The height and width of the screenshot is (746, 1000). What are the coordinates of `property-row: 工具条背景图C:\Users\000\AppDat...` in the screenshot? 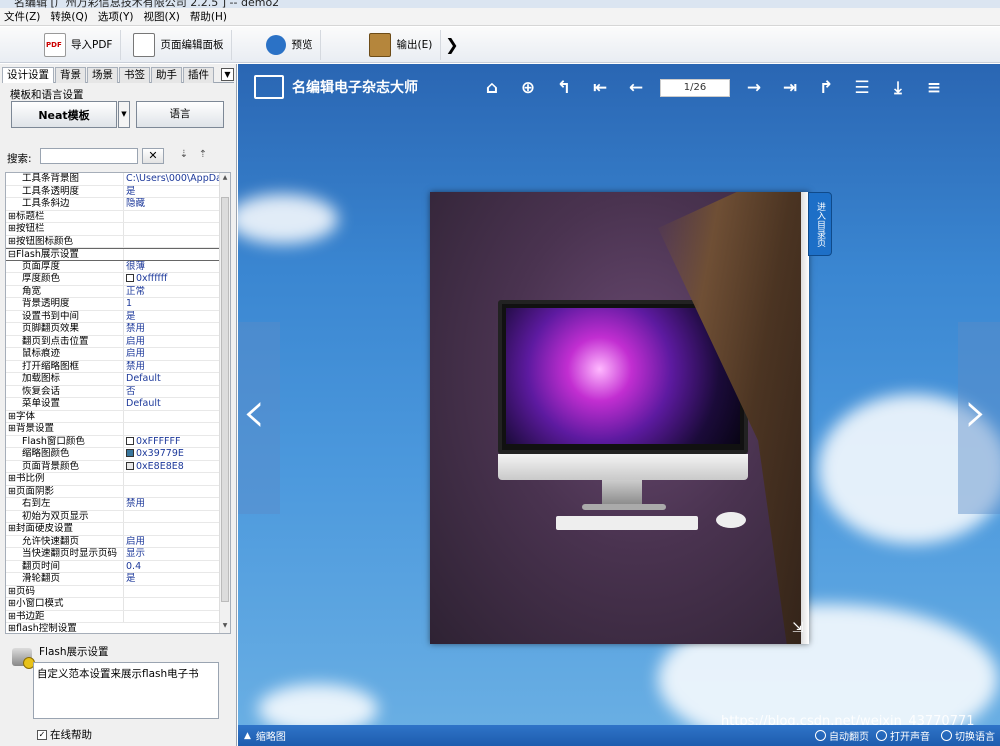 It's located at (112, 179).